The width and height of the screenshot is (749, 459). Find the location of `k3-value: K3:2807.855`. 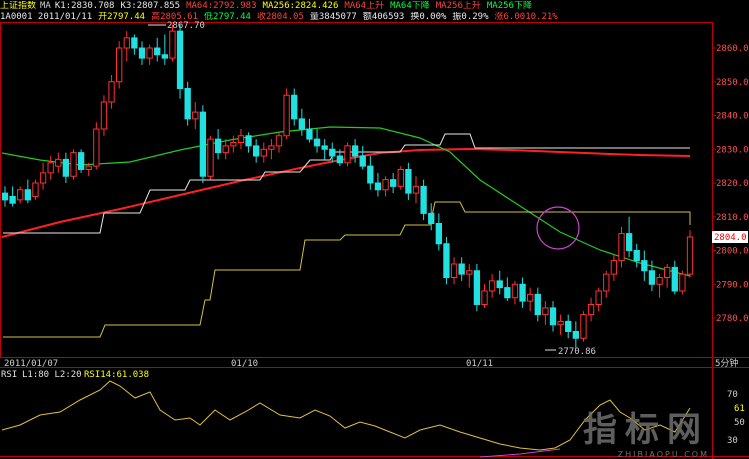

k3-value: K3:2807.855 is located at coordinates (150, 6).